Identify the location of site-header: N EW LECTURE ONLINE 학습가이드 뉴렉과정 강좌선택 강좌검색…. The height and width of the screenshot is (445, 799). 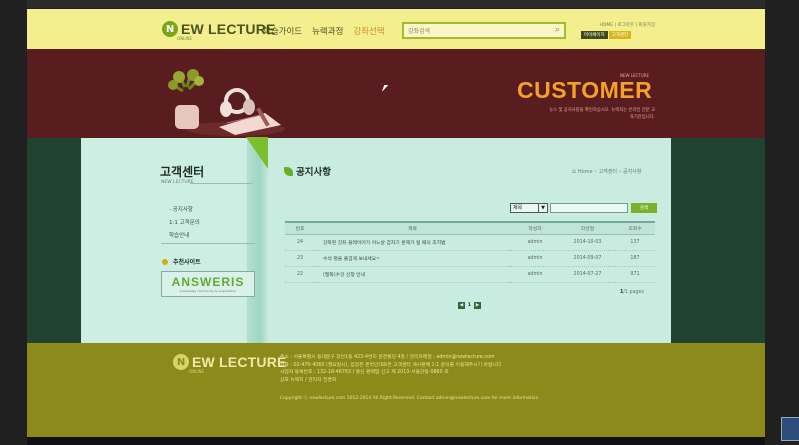
(396, 29).